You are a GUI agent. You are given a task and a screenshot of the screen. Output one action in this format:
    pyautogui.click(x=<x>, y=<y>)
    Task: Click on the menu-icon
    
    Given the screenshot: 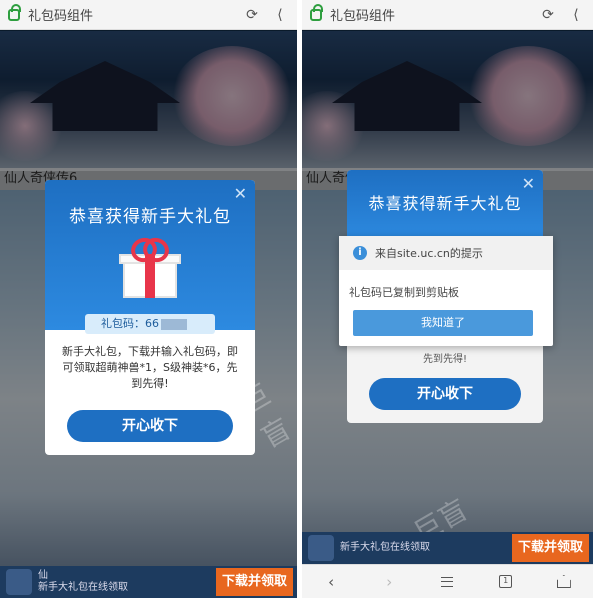 What is the action you would take?
    pyautogui.click(x=447, y=582)
    